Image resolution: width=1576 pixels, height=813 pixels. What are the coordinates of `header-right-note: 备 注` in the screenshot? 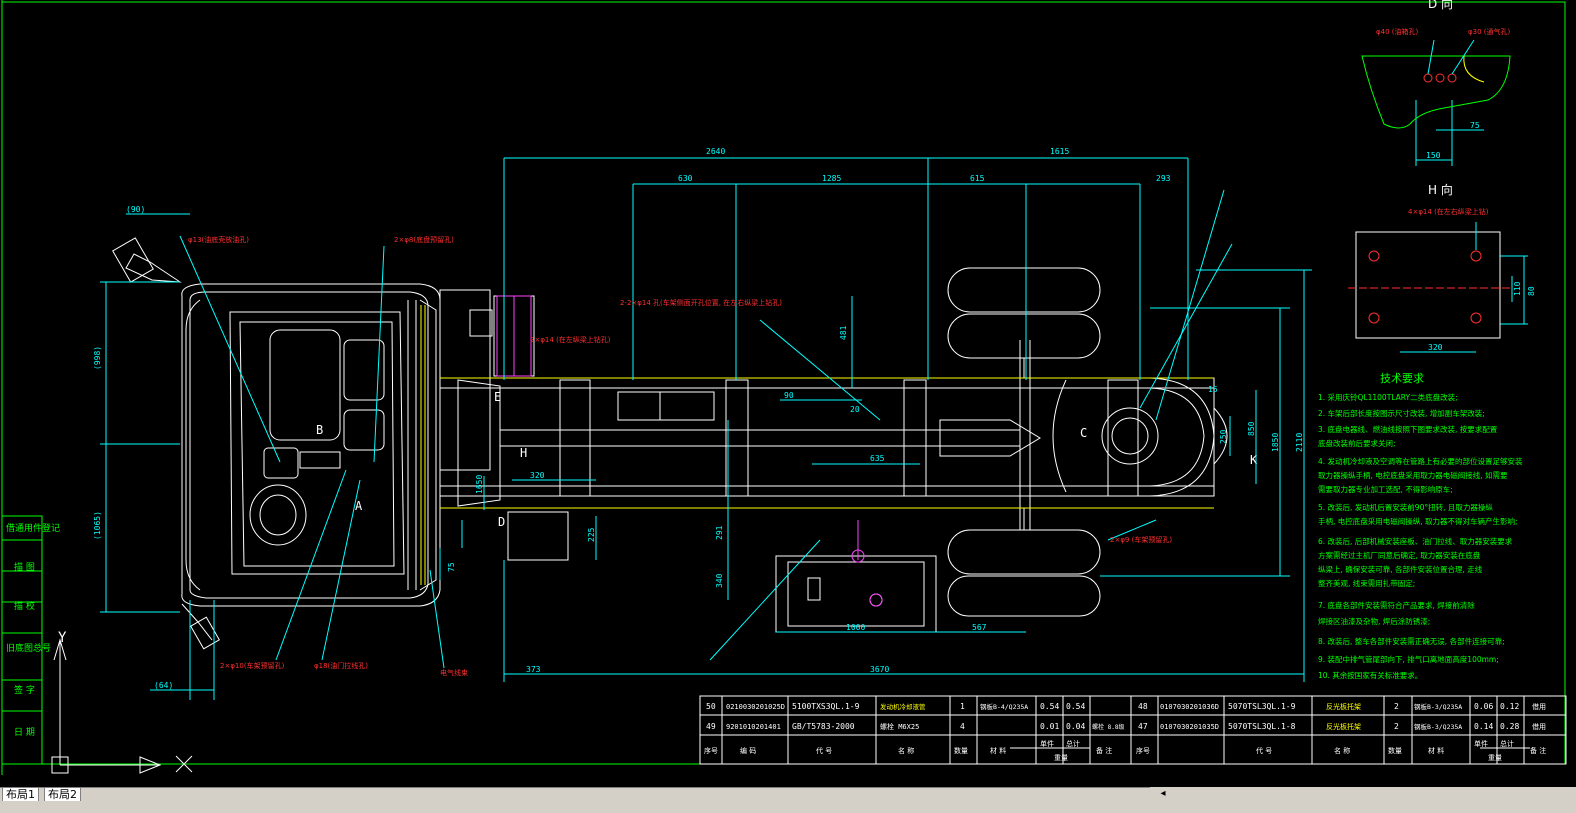 It's located at (1538, 750).